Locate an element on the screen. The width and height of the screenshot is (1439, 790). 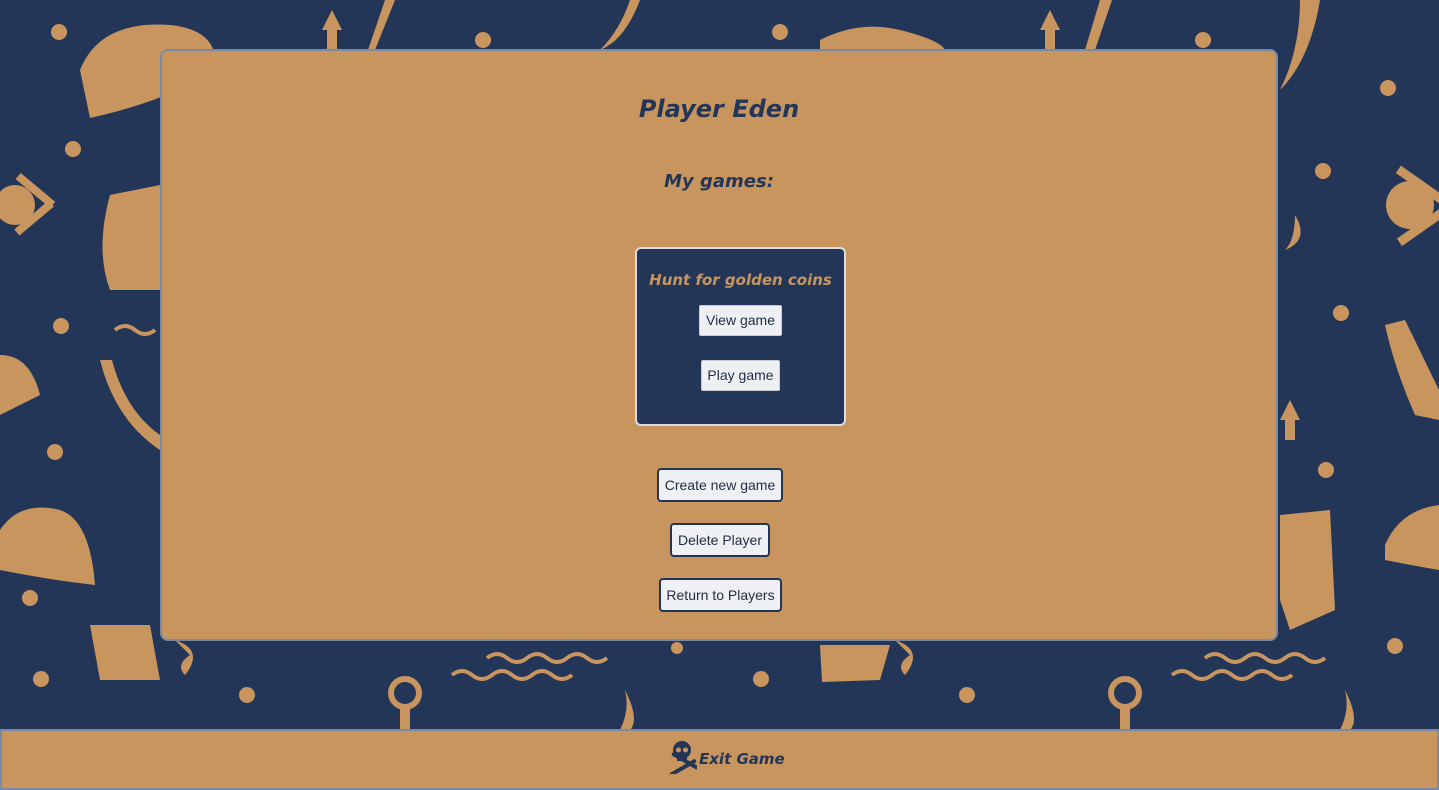
games-heading: My games: is located at coordinates (719, 181).